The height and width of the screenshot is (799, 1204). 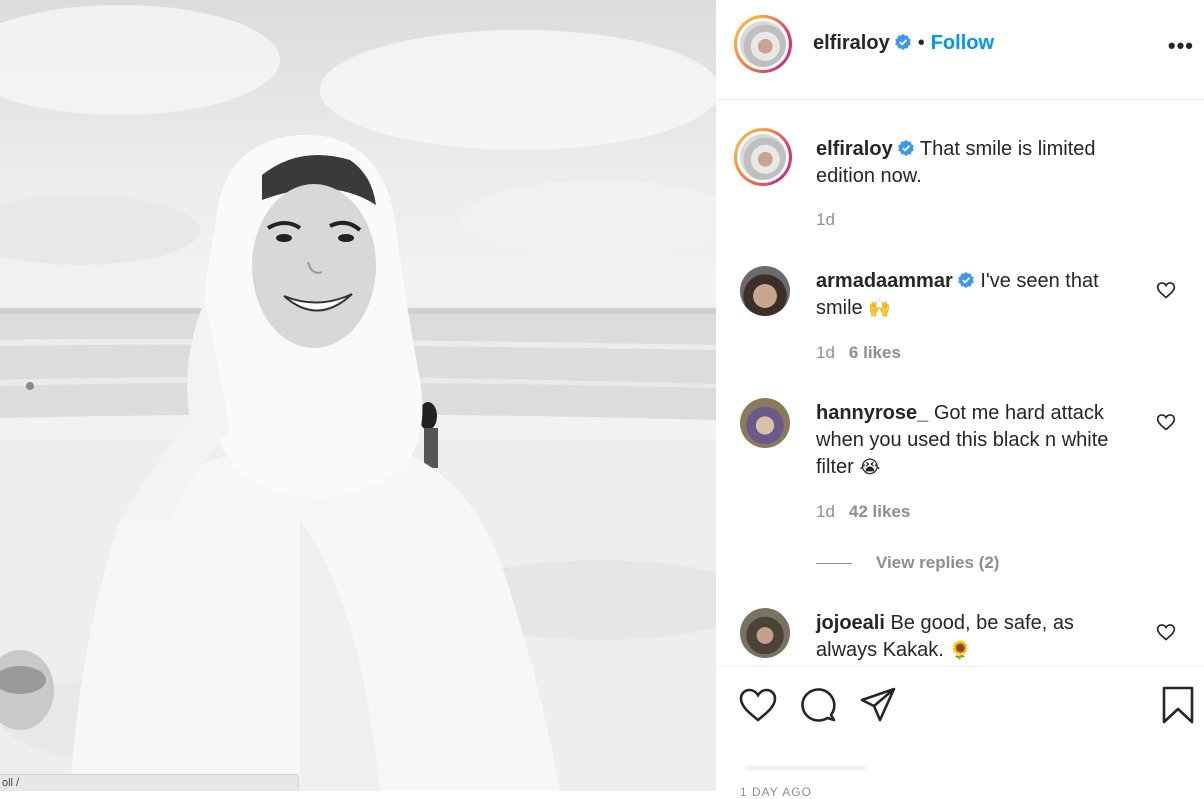 I want to click on comment-meta: 1d 42 likes, so click(x=863, y=512).